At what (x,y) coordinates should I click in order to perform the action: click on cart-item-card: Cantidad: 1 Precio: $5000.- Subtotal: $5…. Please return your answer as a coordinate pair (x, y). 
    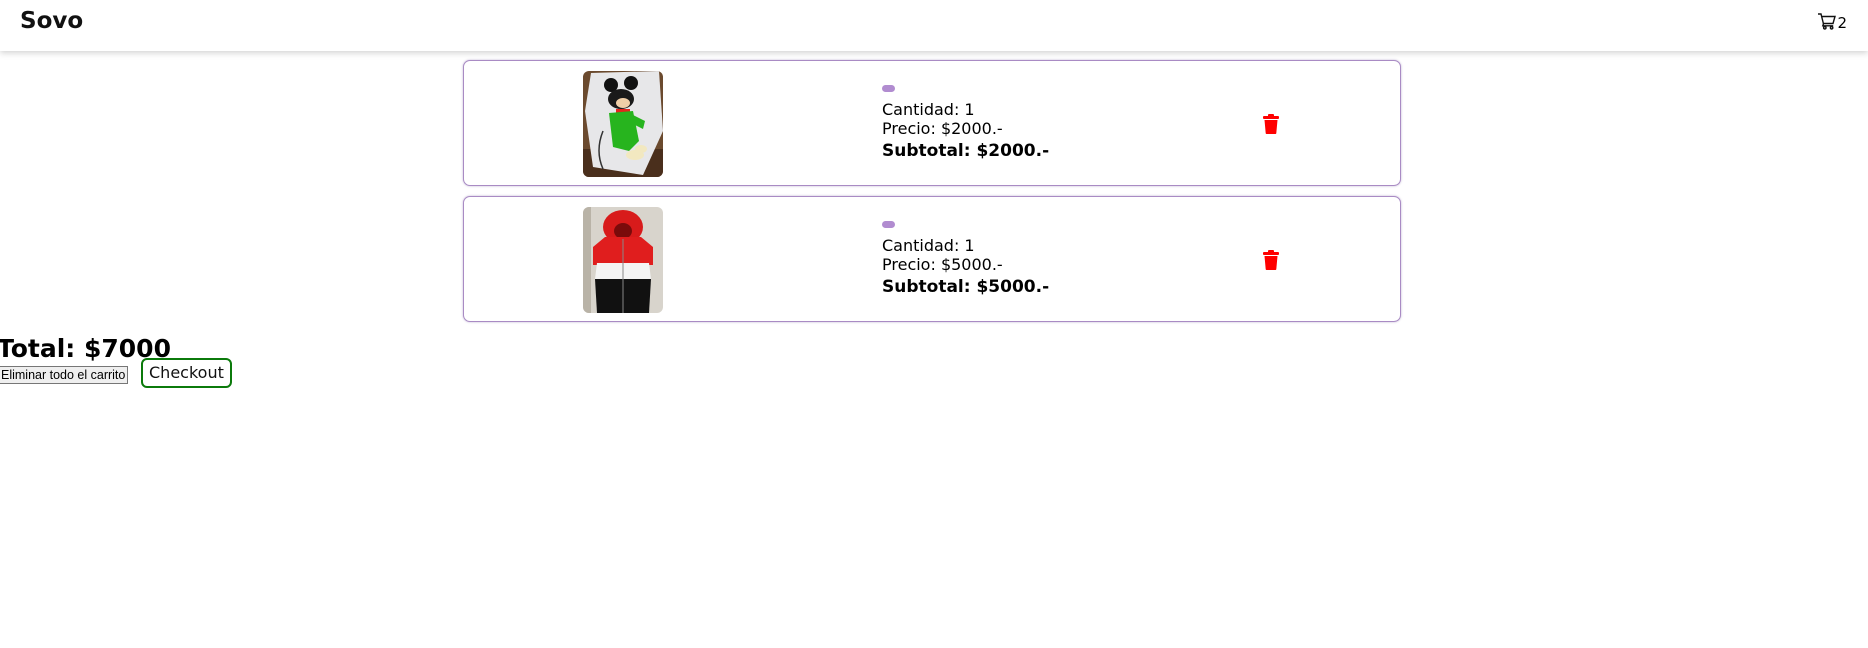
    Looking at the image, I should click on (932, 259).